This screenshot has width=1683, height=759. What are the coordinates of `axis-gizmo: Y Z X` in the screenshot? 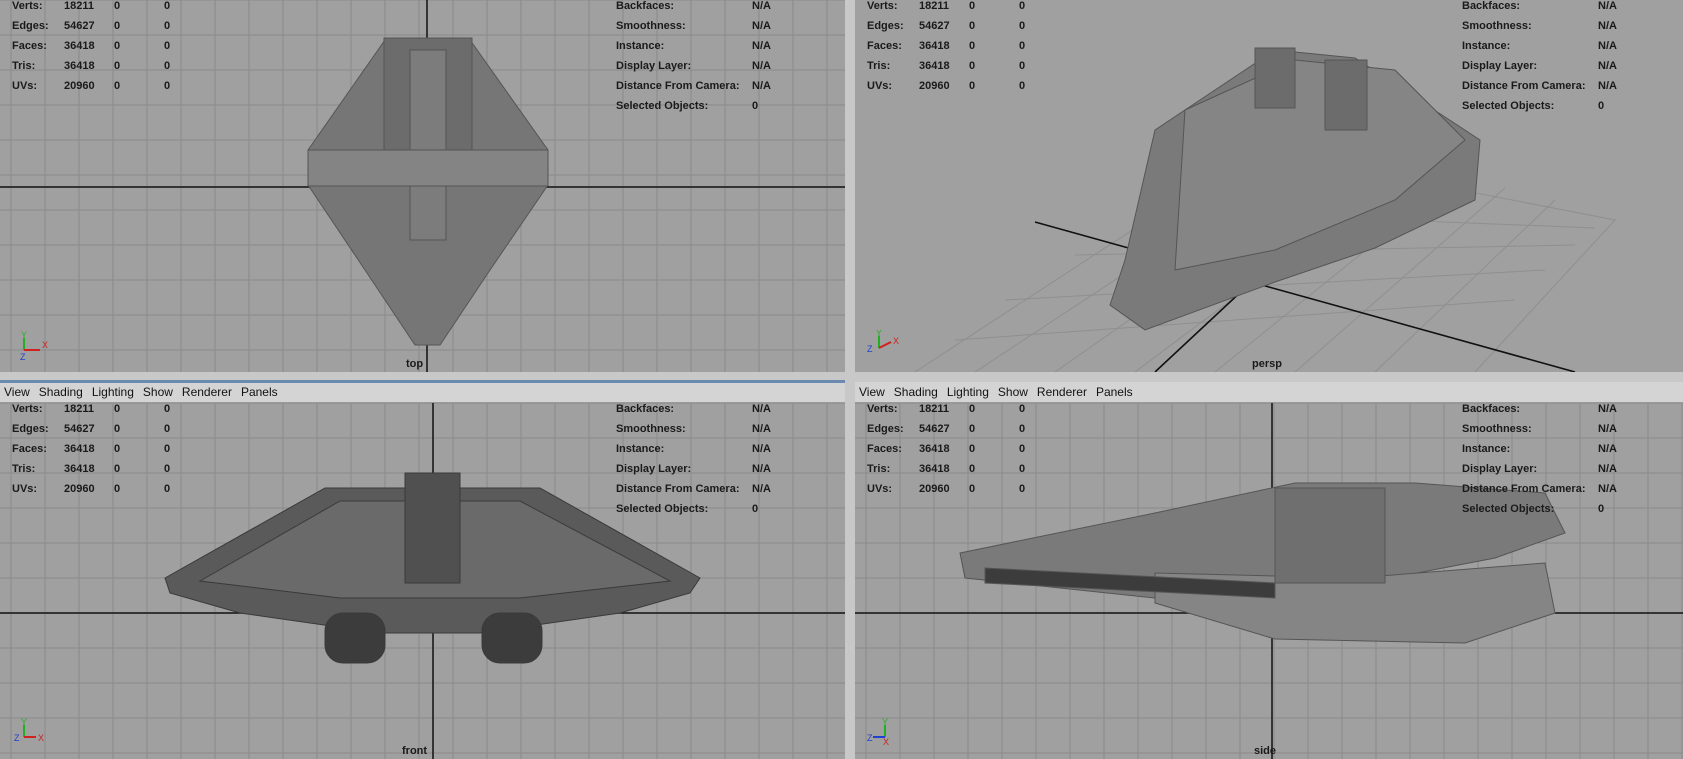 It's located at (887, 732).